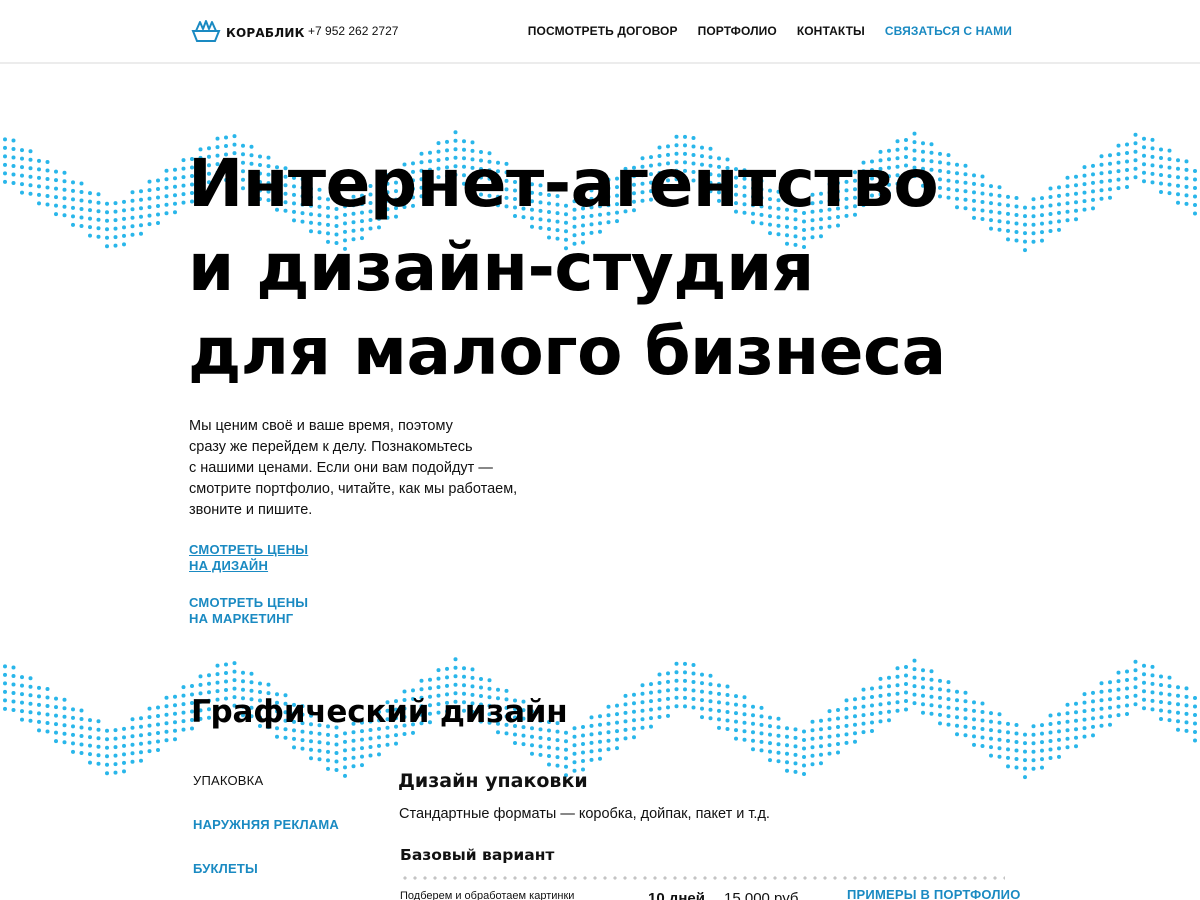 The width and height of the screenshot is (1200, 900). What do you see at coordinates (567, 351) in the screenshot?
I see `hero-title-line: для малого бизнеса` at bounding box center [567, 351].